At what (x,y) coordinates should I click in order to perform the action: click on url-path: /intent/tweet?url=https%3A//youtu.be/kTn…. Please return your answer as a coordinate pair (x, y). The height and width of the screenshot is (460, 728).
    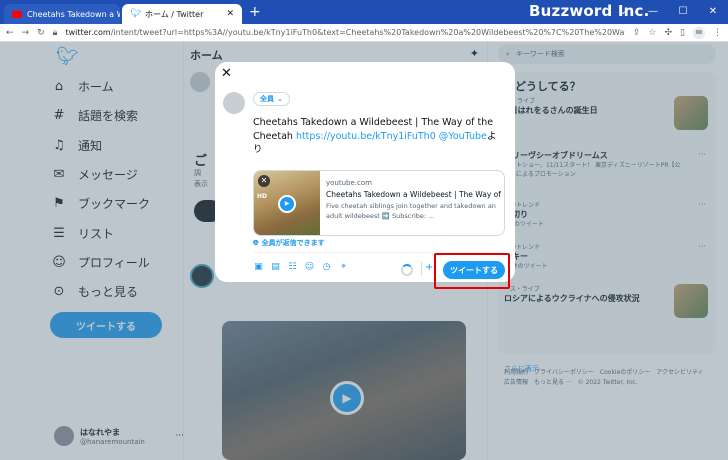
    Looking at the image, I should click on (367, 32).